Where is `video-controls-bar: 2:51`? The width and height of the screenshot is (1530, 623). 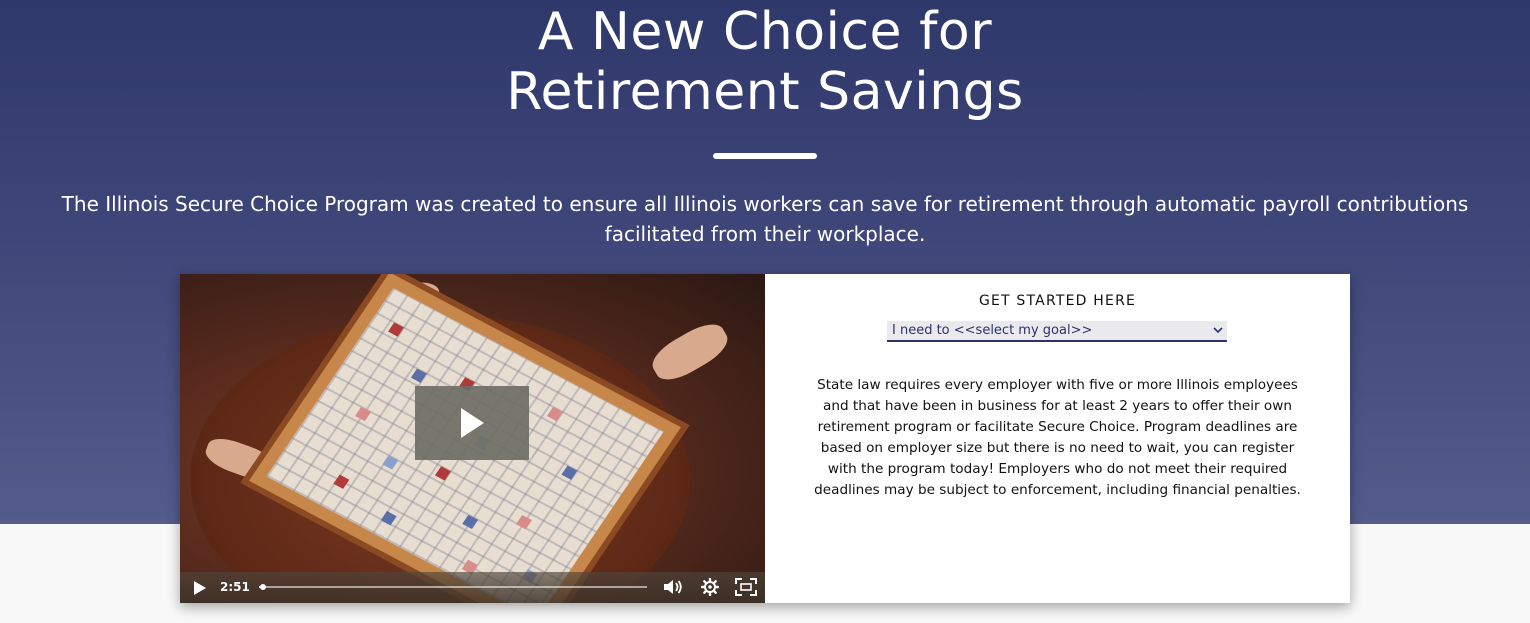
video-controls-bar: 2:51 is located at coordinates (472, 587).